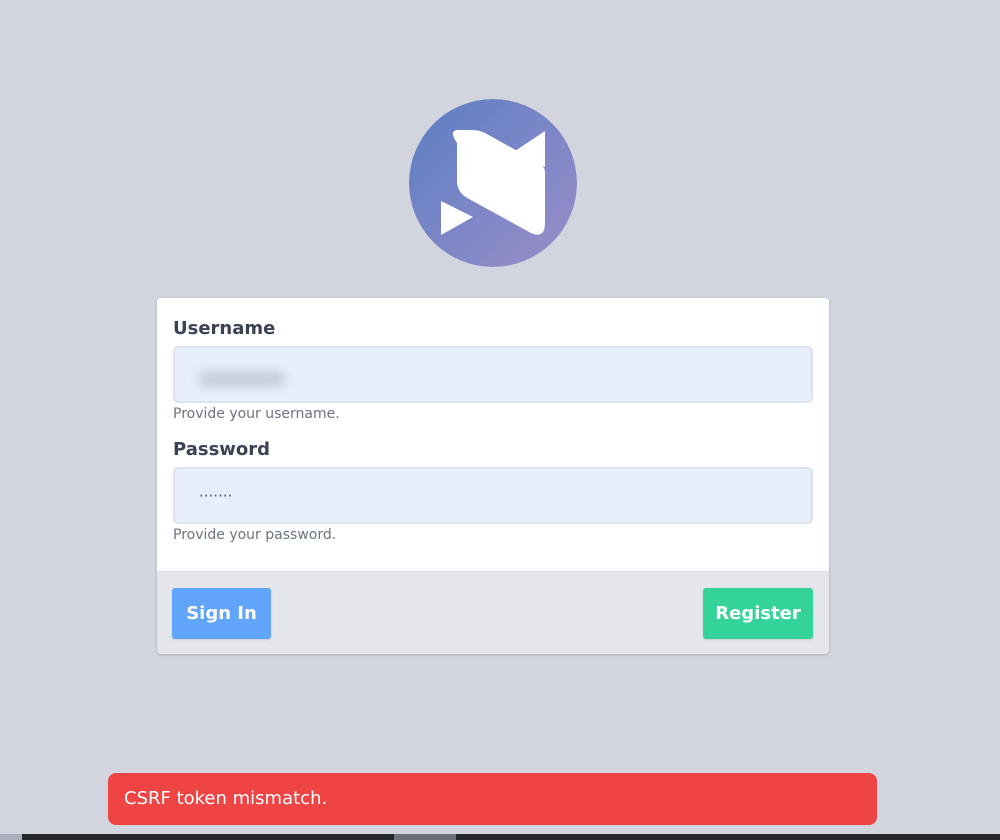 The image size is (1000, 840). What do you see at coordinates (255, 535) in the screenshot?
I see `password-help: Provide your password.` at bounding box center [255, 535].